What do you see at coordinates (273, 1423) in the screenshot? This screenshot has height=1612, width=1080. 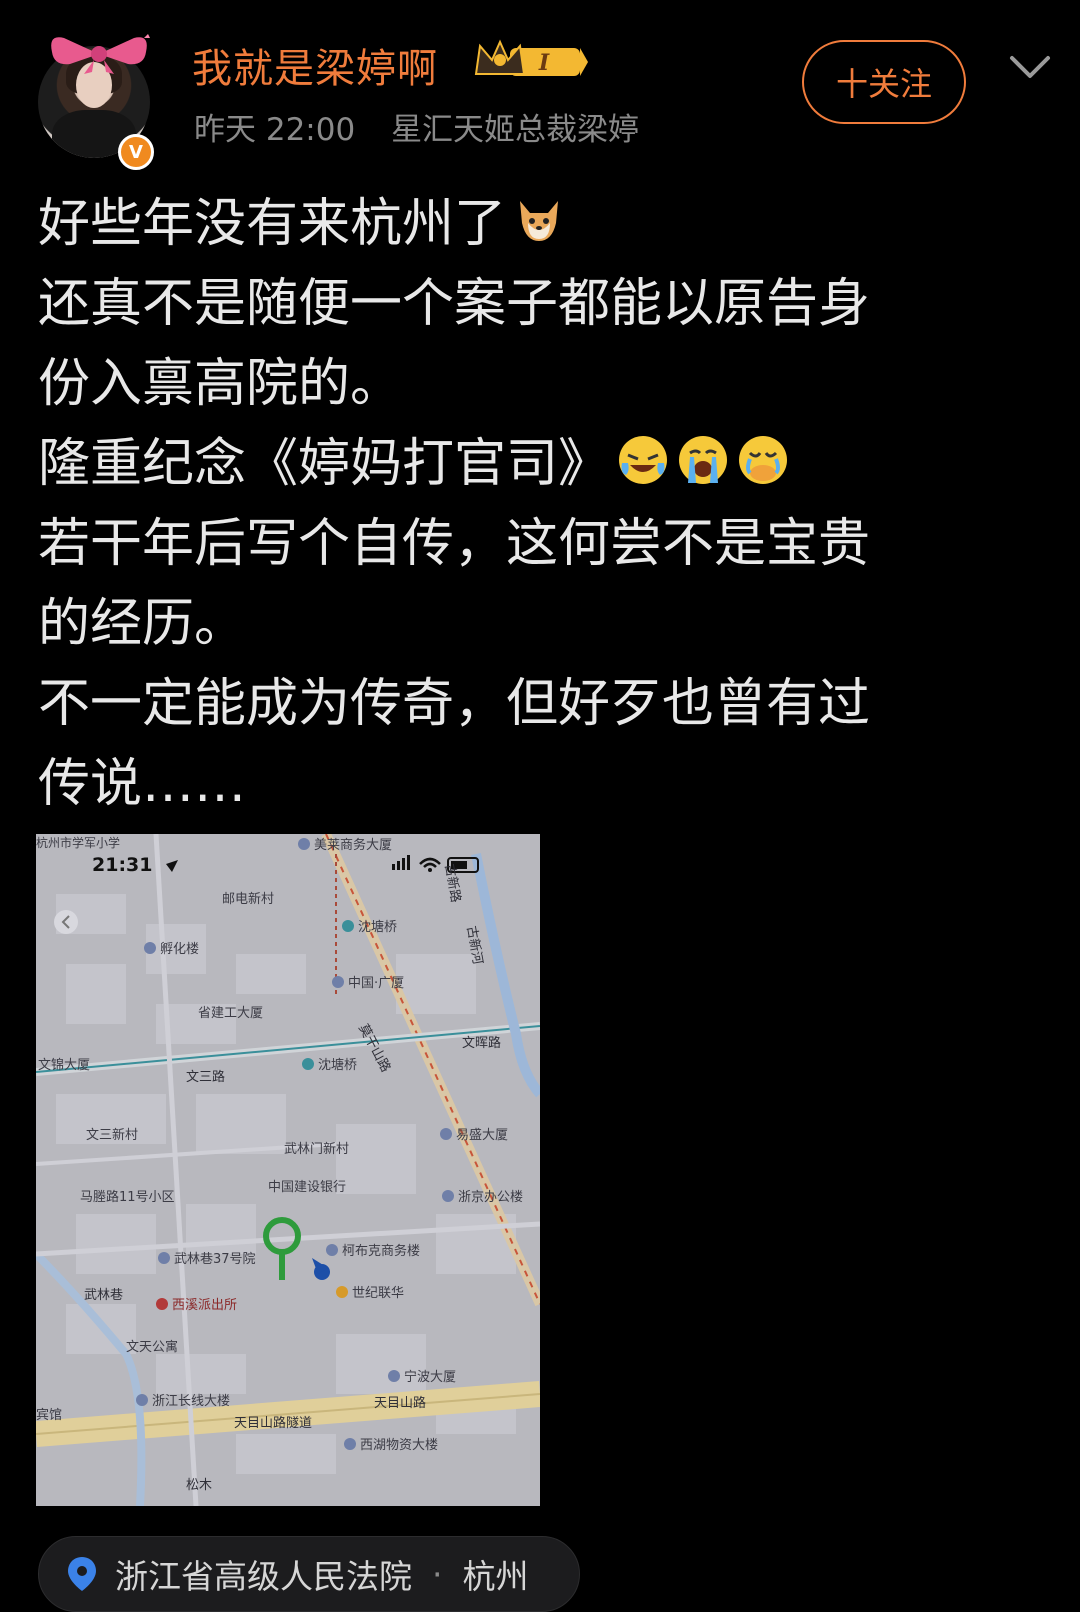 I see `map-road-label: 天目山路隧道` at bounding box center [273, 1423].